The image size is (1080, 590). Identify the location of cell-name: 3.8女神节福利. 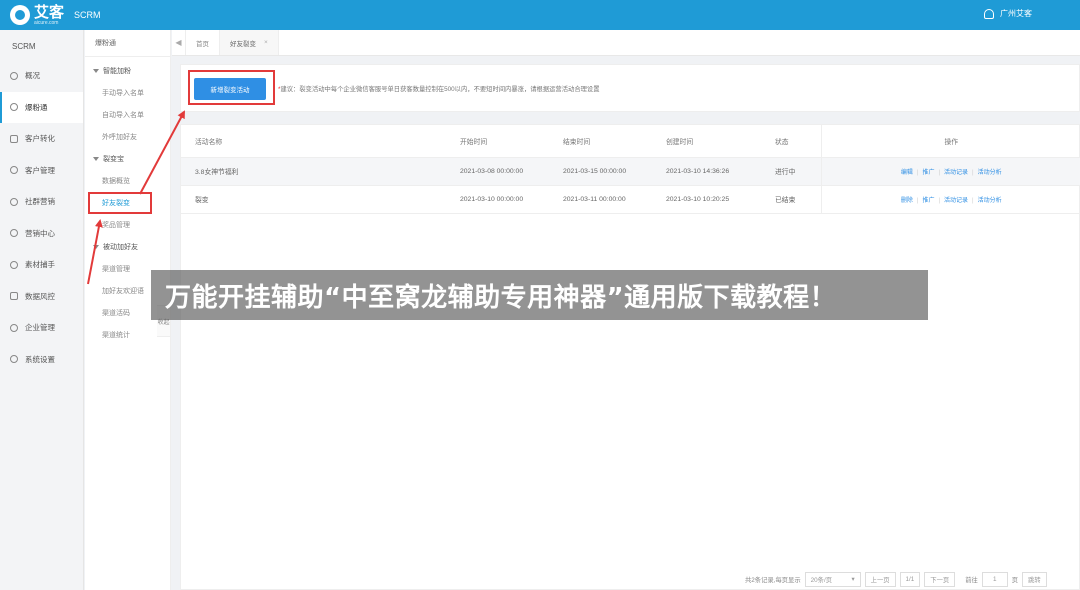
(313, 171).